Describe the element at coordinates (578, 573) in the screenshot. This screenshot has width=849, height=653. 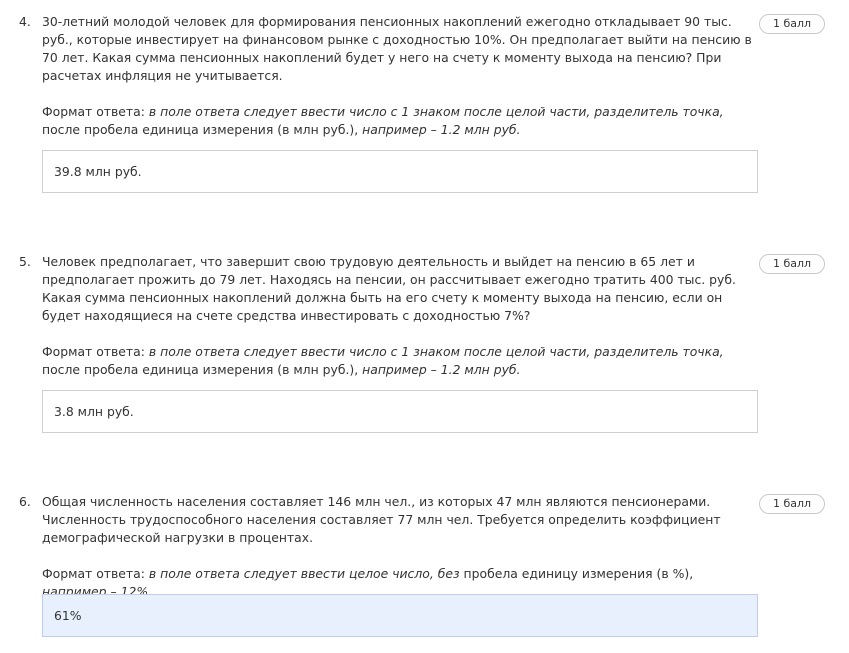
I see `format-instruction-plain: пробела единицу измерения (в %),` at that location.